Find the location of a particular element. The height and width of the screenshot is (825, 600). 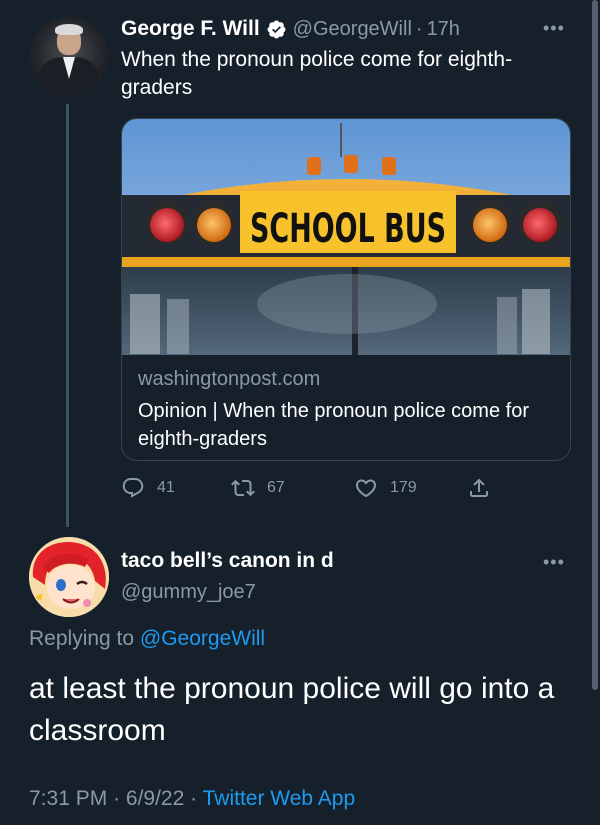

reply-date: 6/9/22 is located at coordinates (155, 798).